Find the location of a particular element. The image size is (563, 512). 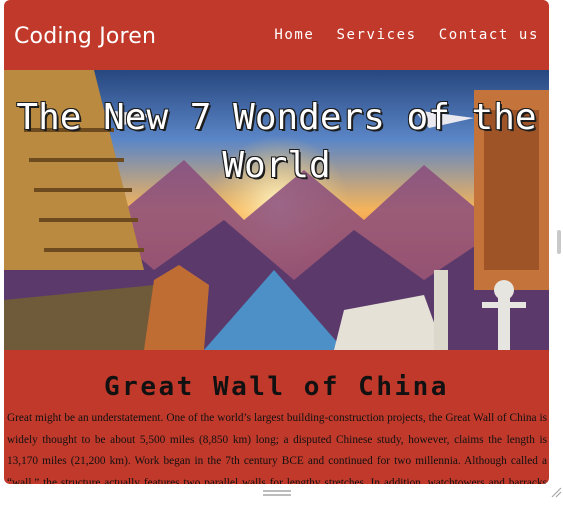

nav-home: Home is located at coordinates (294, 35).